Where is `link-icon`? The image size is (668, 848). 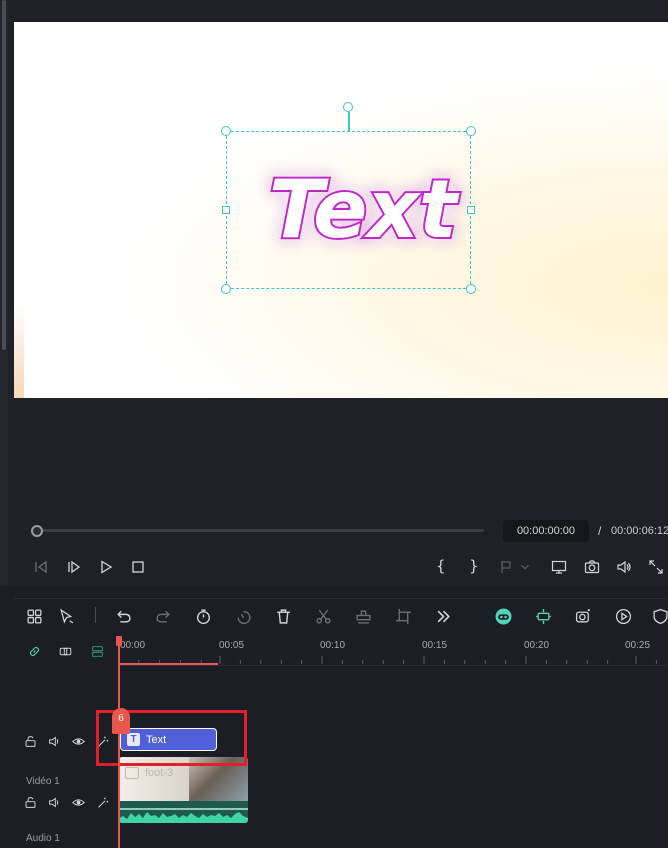 link-icon is located at coordinates (34, 651).